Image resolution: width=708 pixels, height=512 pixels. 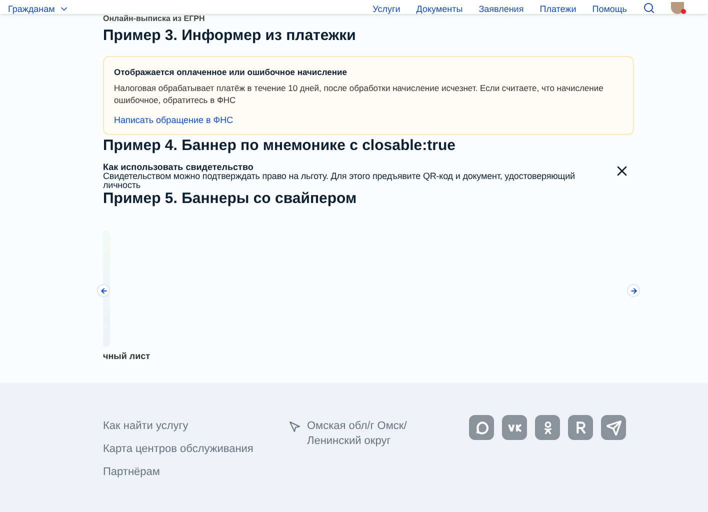 What do you see at coordinates (609, 9) in the screenshot?
I see `nav-link: Помощь` at bounding box center [609, 9].